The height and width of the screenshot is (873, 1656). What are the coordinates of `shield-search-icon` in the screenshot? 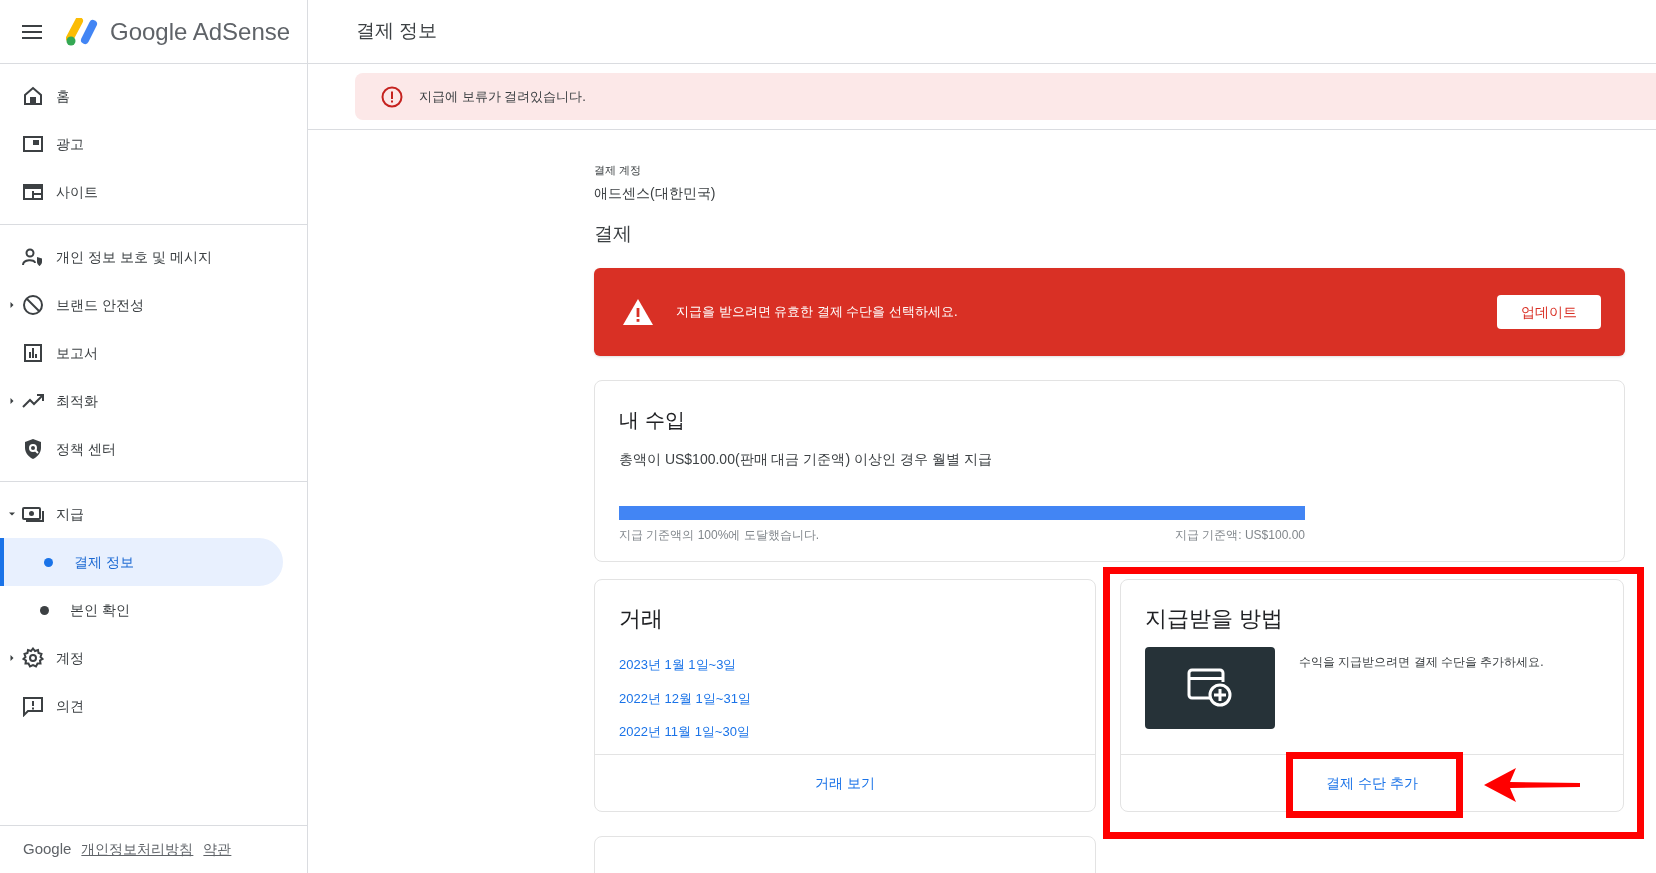 It's located at (33, 449).